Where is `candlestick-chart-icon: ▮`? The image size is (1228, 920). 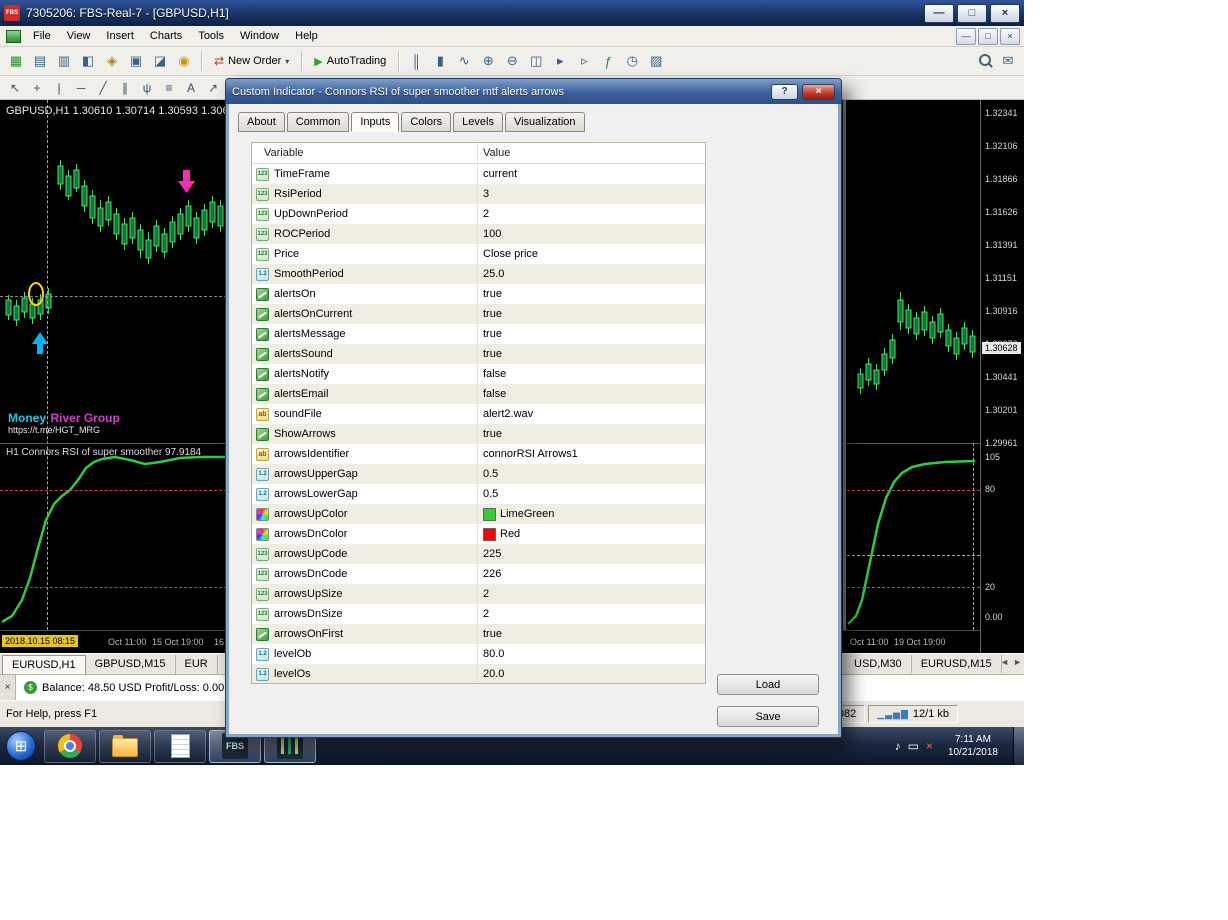 candlestick-chart-icon: ▮ is located at coordinates (440, 61).